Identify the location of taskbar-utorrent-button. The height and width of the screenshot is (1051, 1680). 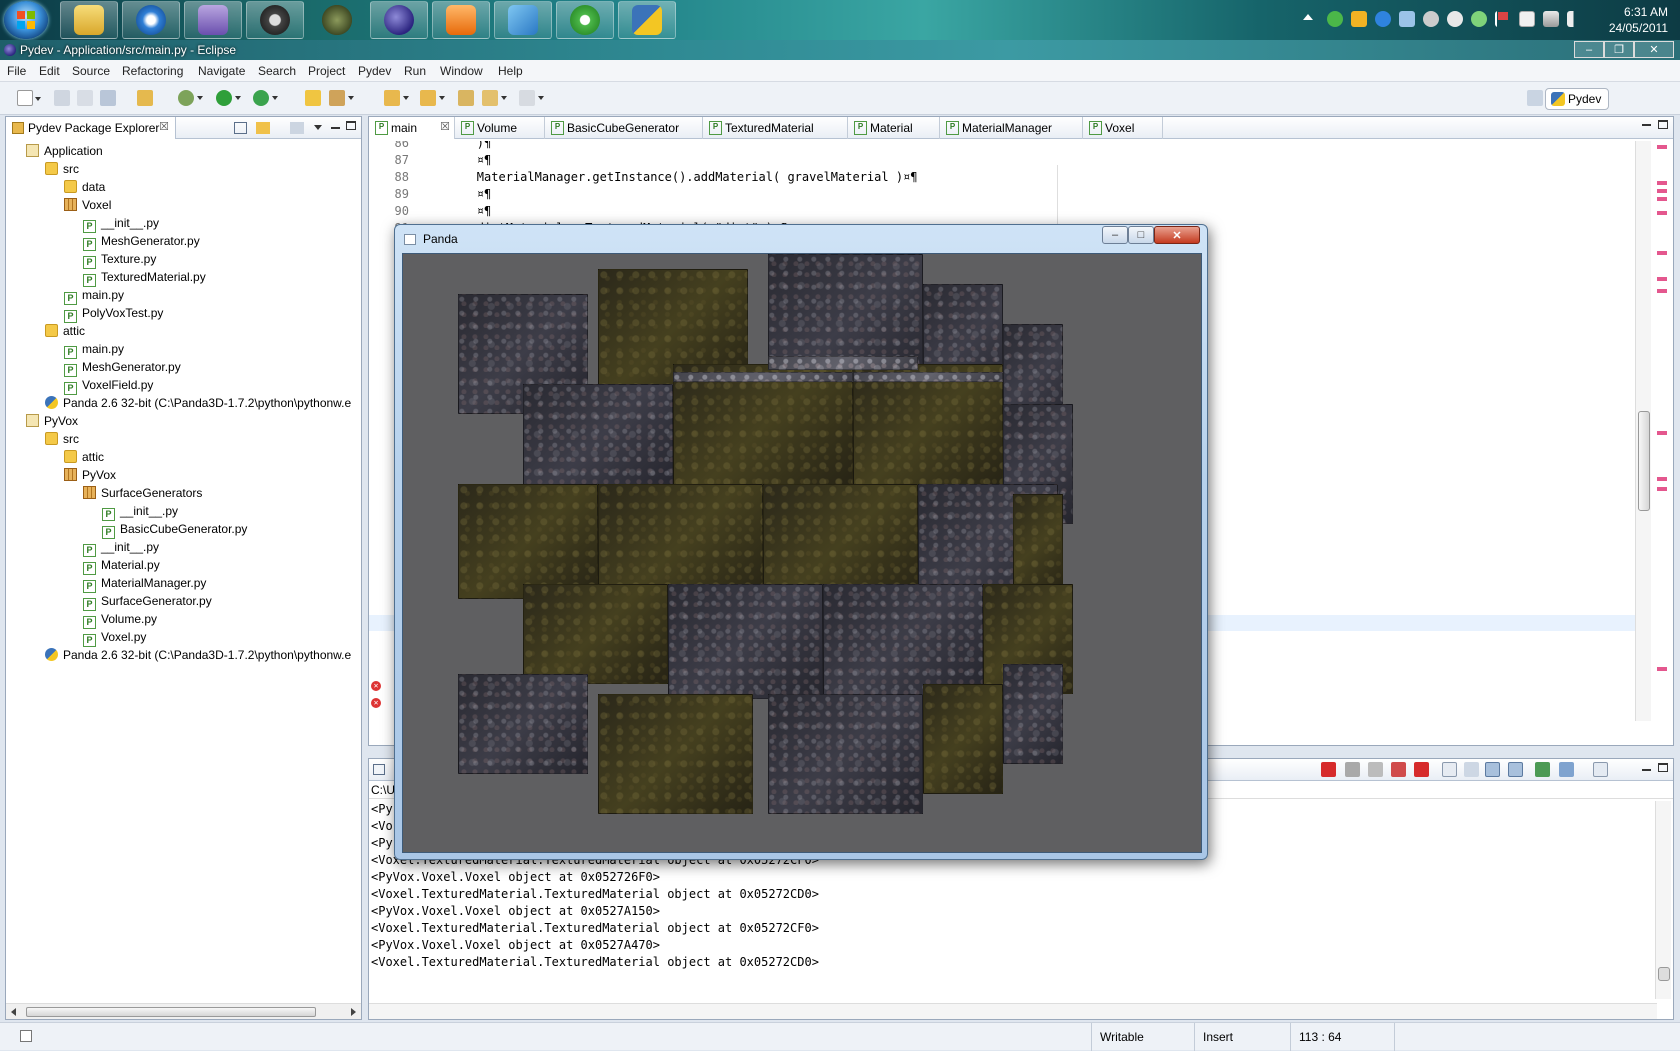
(585, 20).